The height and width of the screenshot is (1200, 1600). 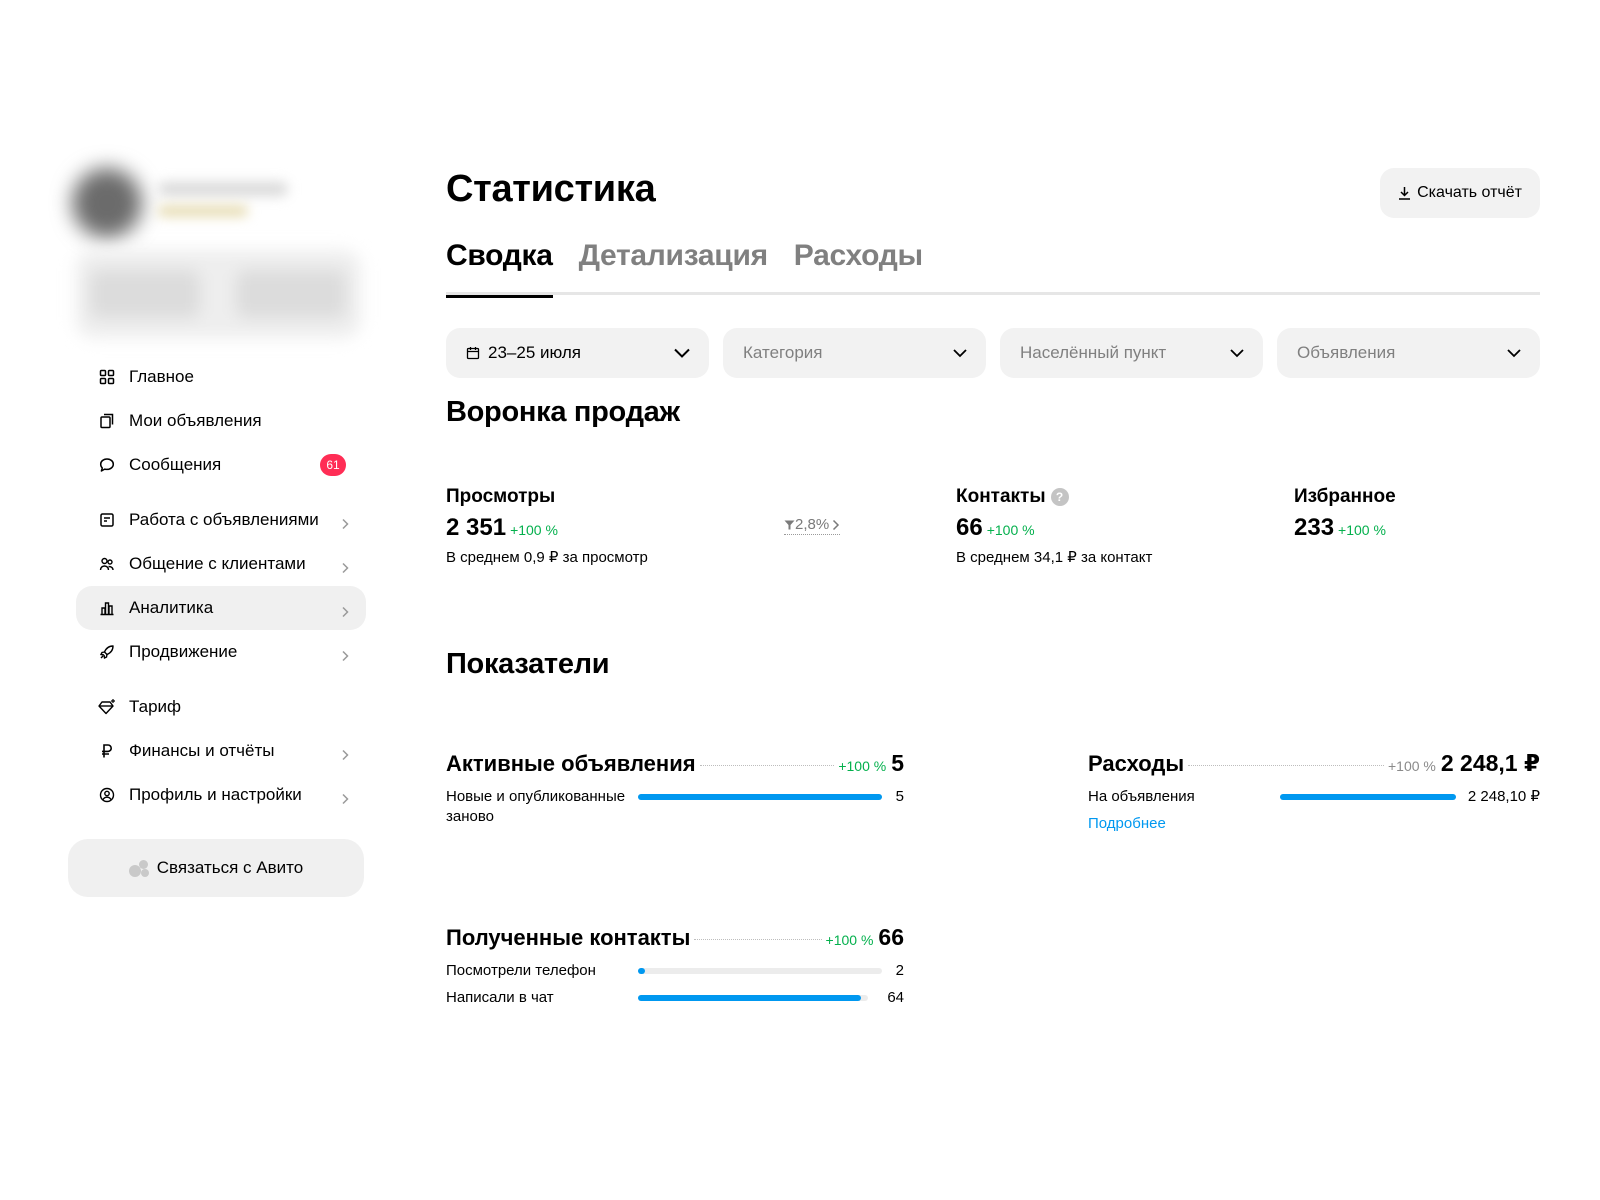 What do you see at coordinates (858, 265) in the screenshot?
I see `tab-expenses: Расходы` at bounding box center [858, 265].